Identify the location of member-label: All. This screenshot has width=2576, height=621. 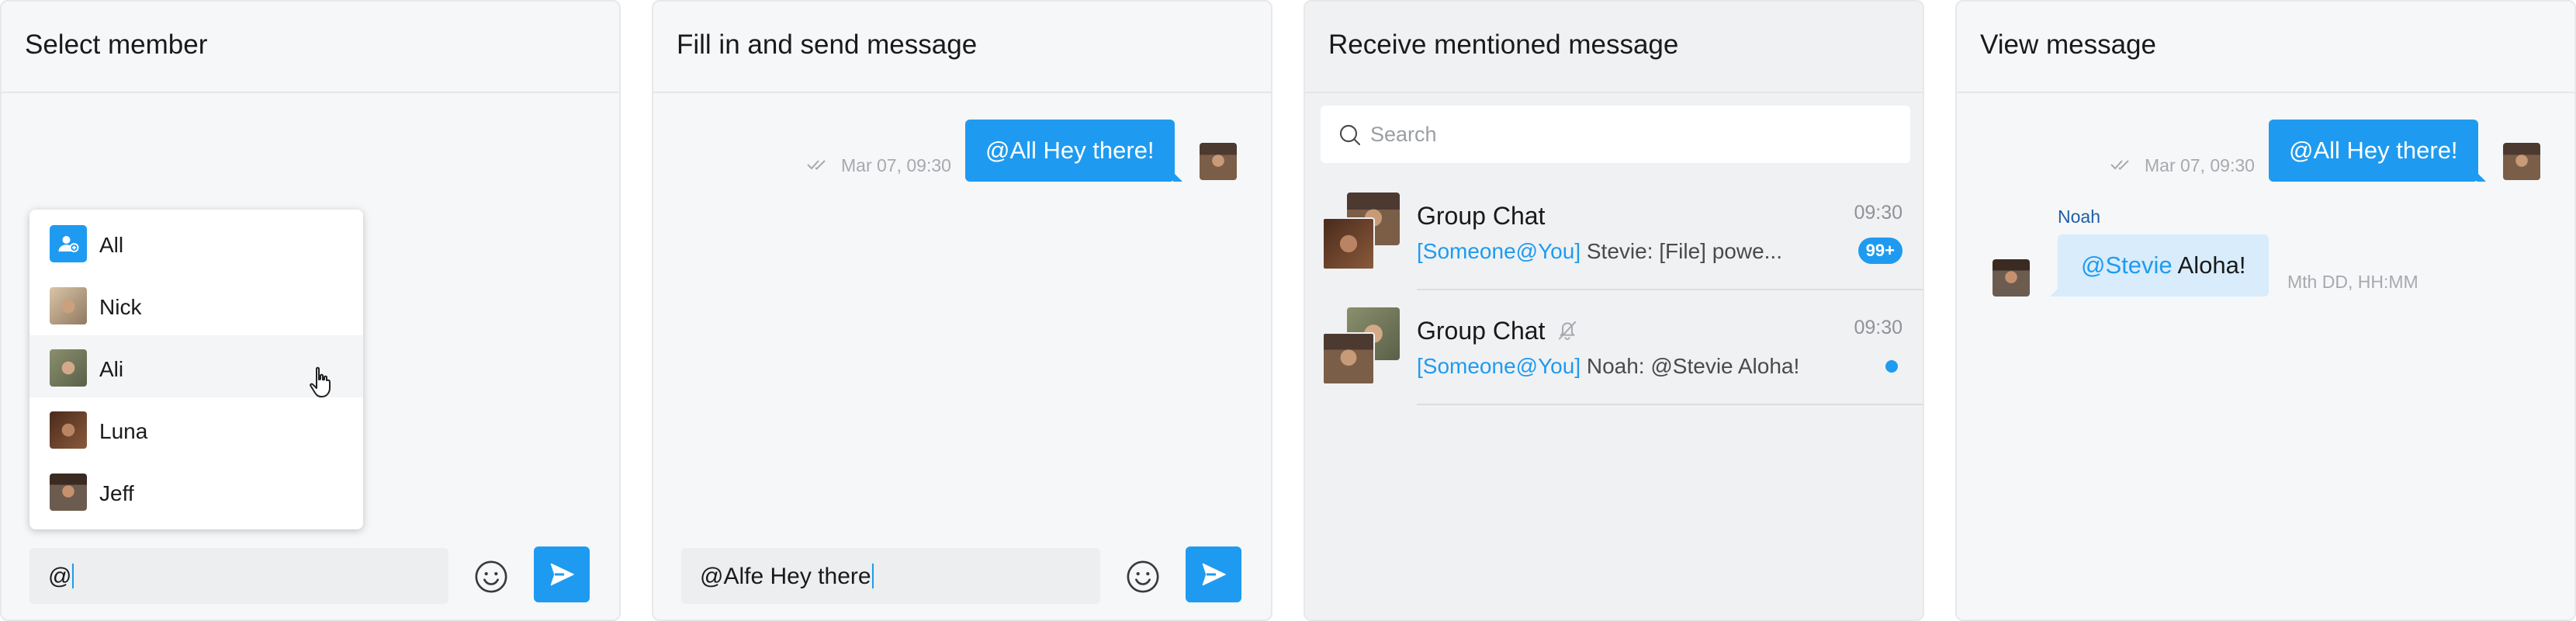
(111, 245).